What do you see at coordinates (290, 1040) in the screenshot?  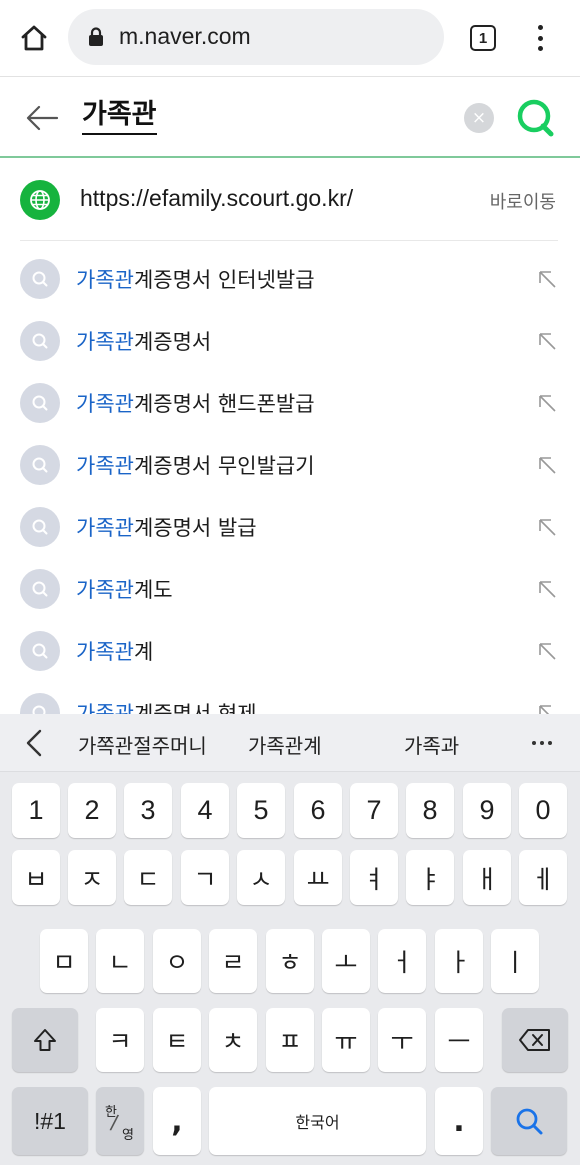 I see `key-consonant: ㅍ` at bounding box center [290, 1040].